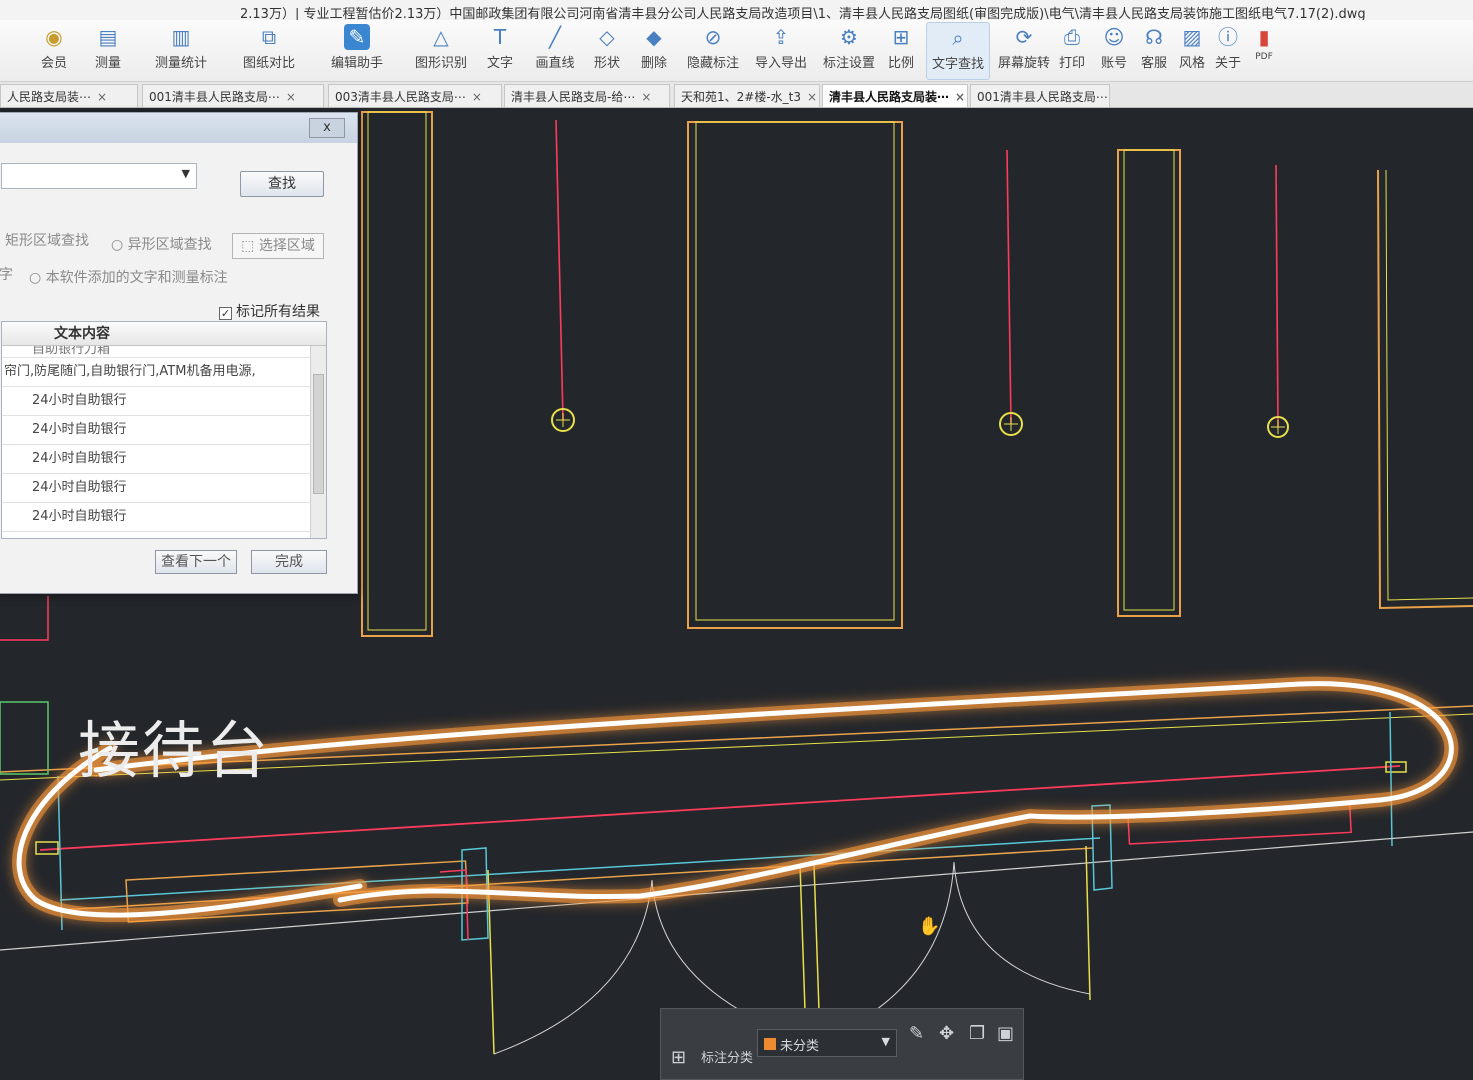 This screenshot has width=1473, height=1080. I want to click on ribbon-delete: ◆ 删除, so click(654, 51).